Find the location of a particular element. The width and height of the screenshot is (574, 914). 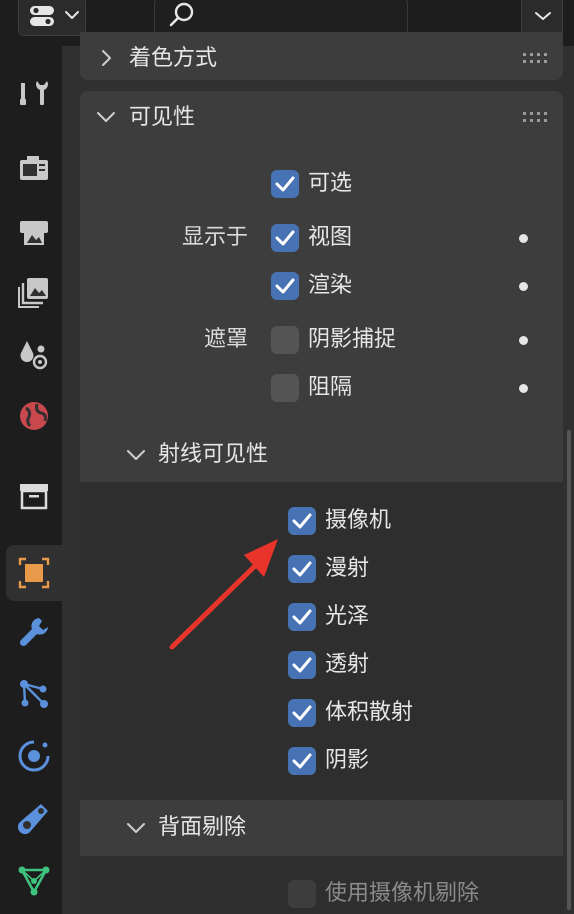

tab-modifiers is located at coordinates (34, 632).